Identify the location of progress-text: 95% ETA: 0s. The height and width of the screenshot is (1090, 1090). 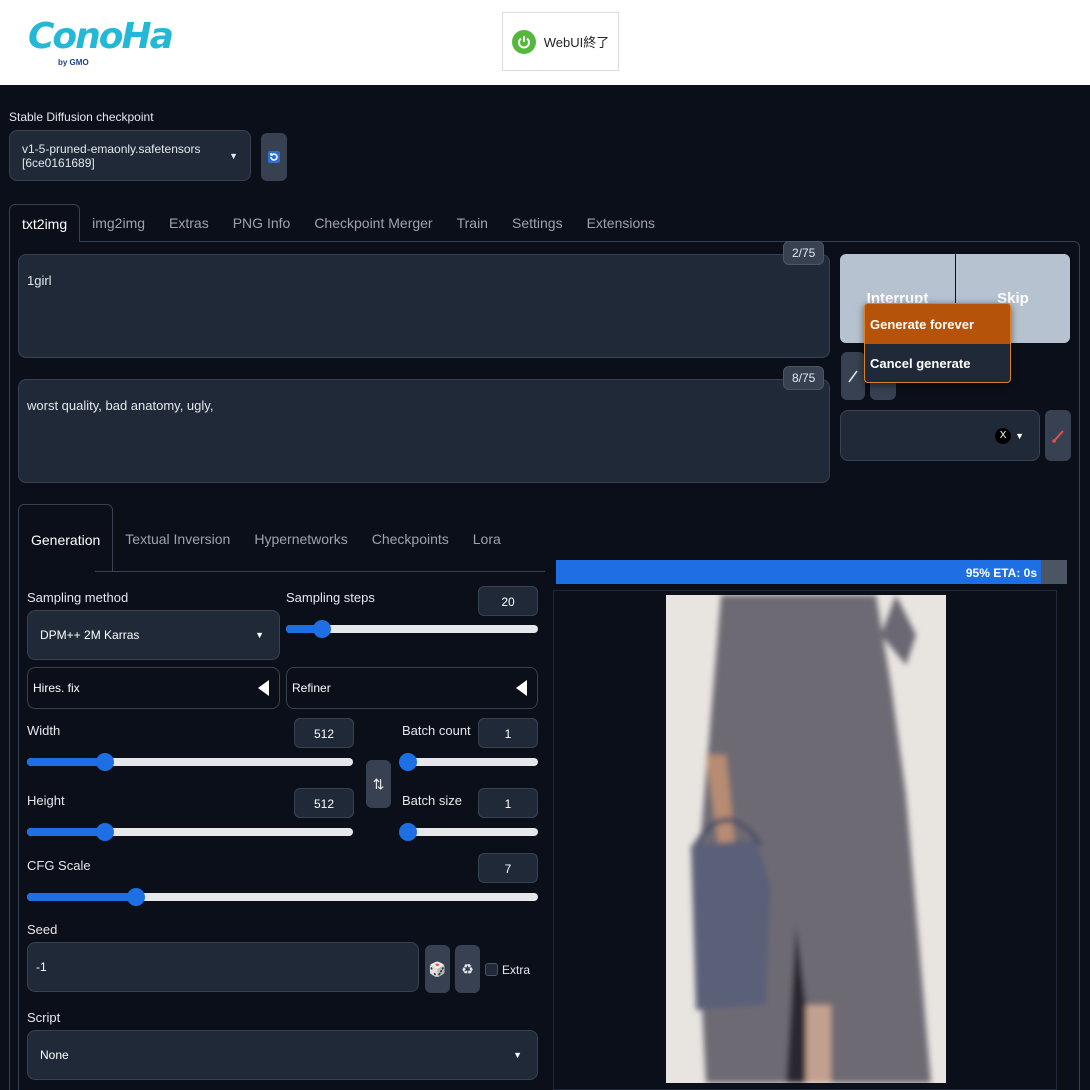
(1001, 573).